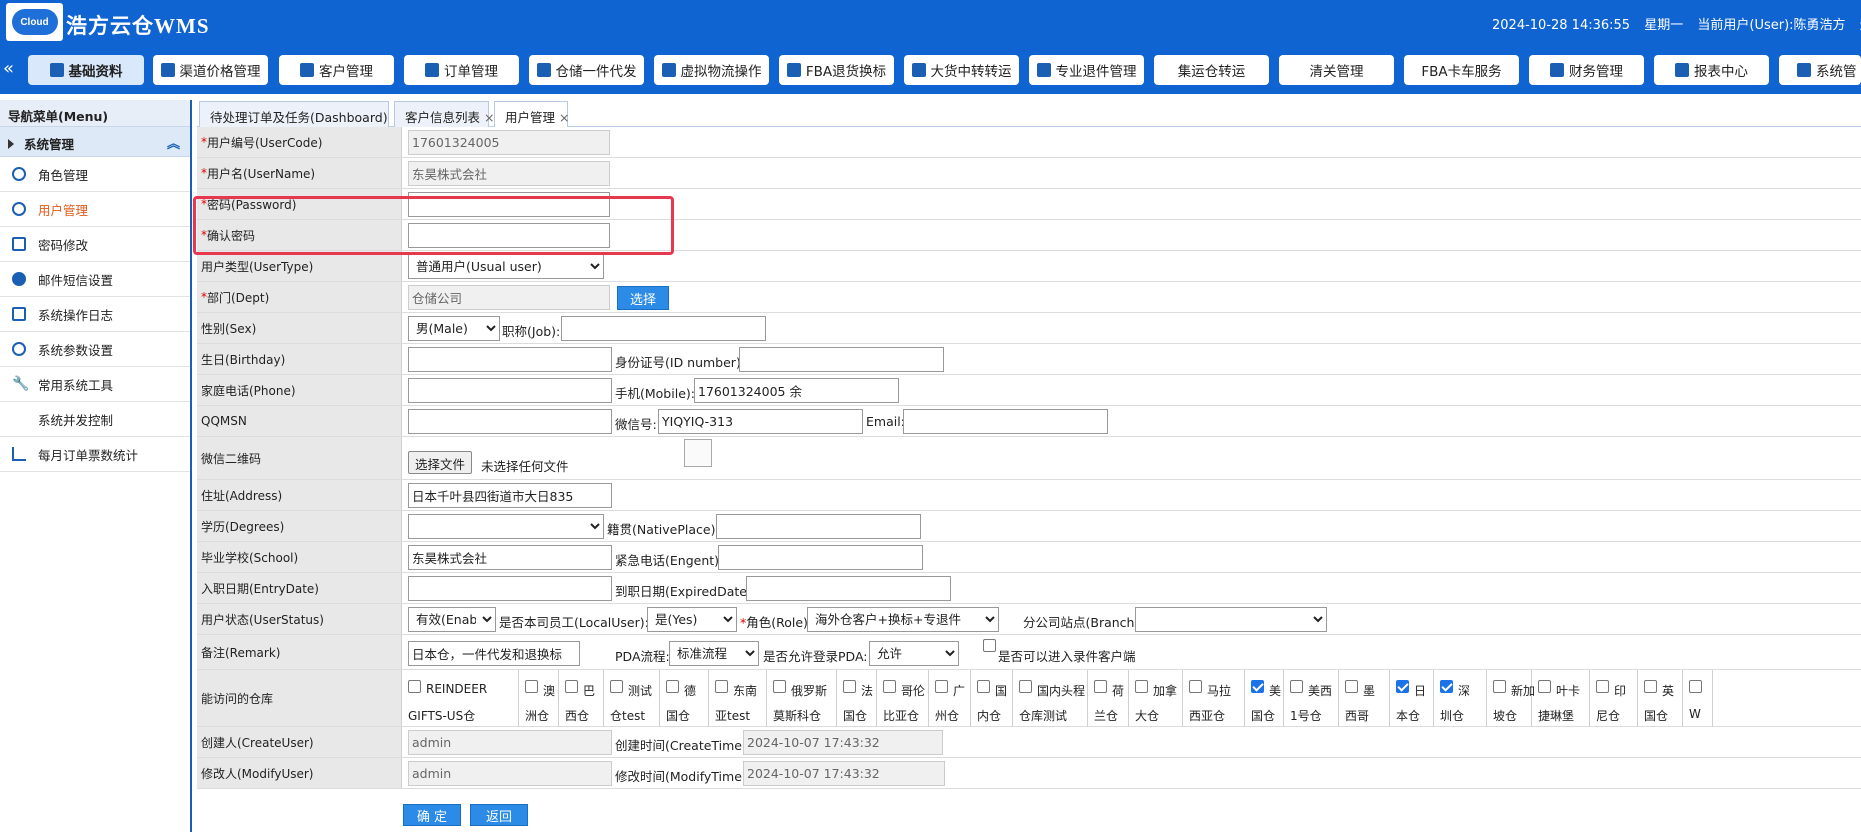  What do you see at coordinates (95, 209) in the screenshot?
I see `sidebar-item-users: 用户管理` at bounding box center [95, 209].